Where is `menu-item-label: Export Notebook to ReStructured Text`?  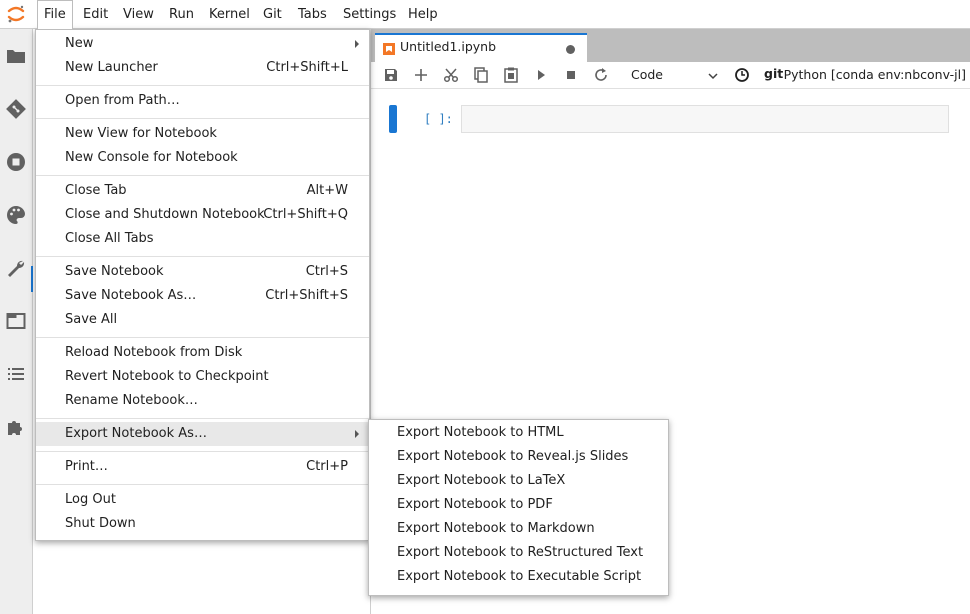 menu-item-label: Export Notebook to ReStructured Text is located at coordinates (520, 552).